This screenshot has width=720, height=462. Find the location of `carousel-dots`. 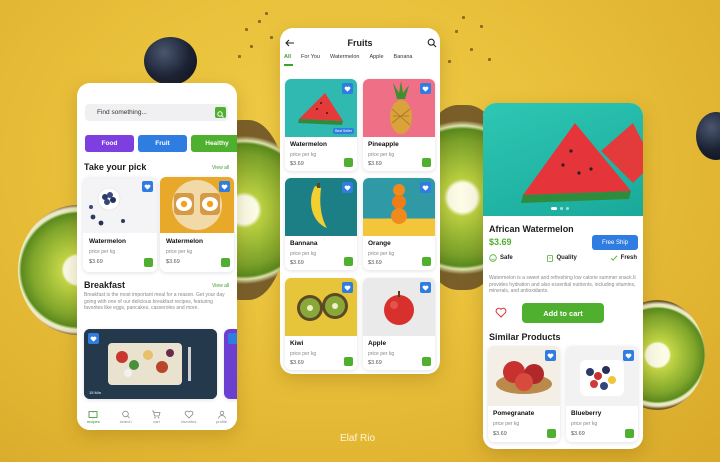

carousel-dots is located at coordinates (560, 208).